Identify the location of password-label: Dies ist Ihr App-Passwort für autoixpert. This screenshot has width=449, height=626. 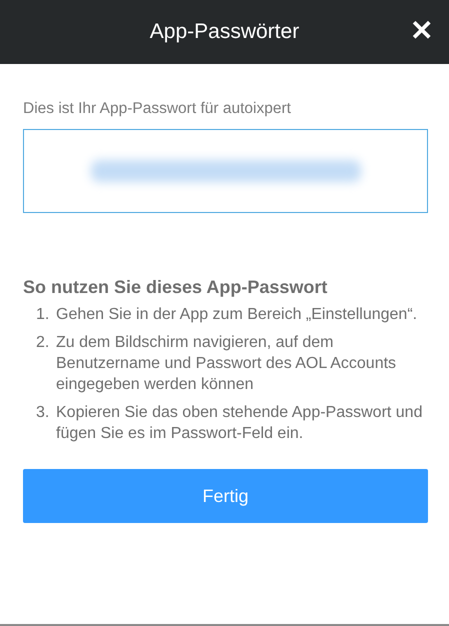
(157, 109).